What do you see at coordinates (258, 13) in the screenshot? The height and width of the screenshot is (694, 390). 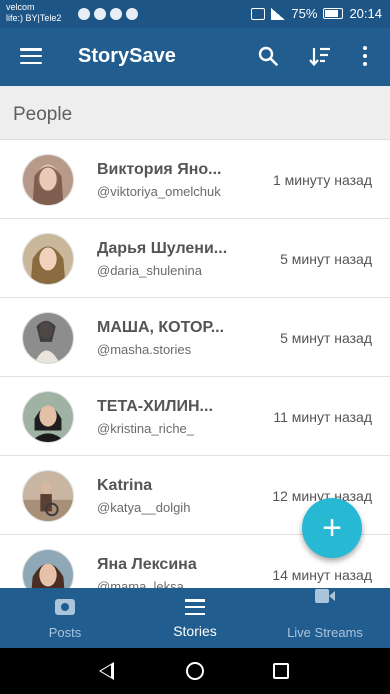 I see `vibrate-icon` at bounding box center [258, 13].